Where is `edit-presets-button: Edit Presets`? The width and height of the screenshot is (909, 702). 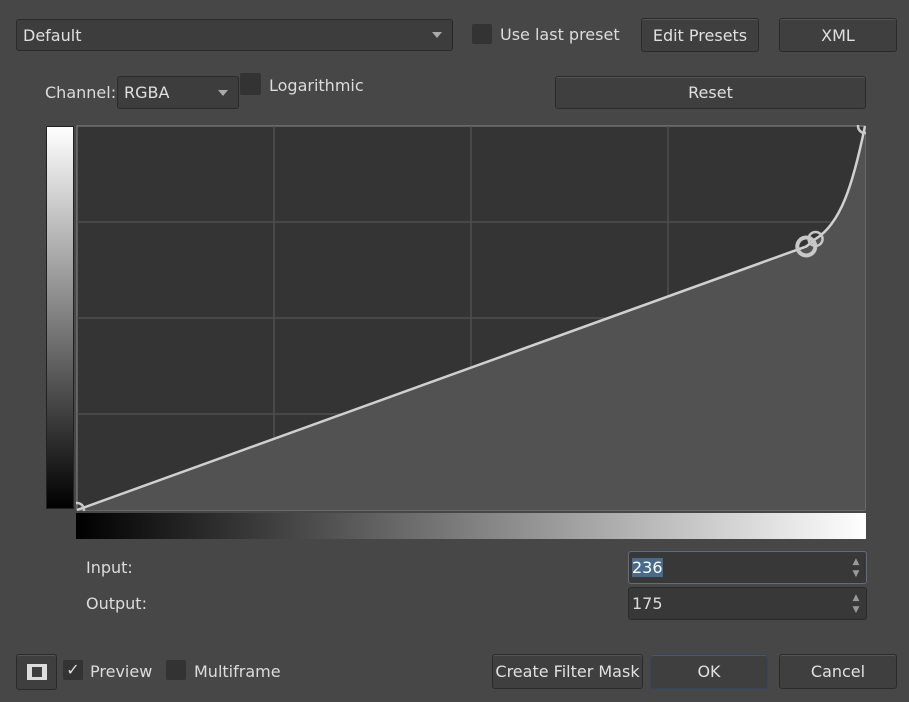
edit-presets-button: Edit Presets is located at coordinates (700, 35).